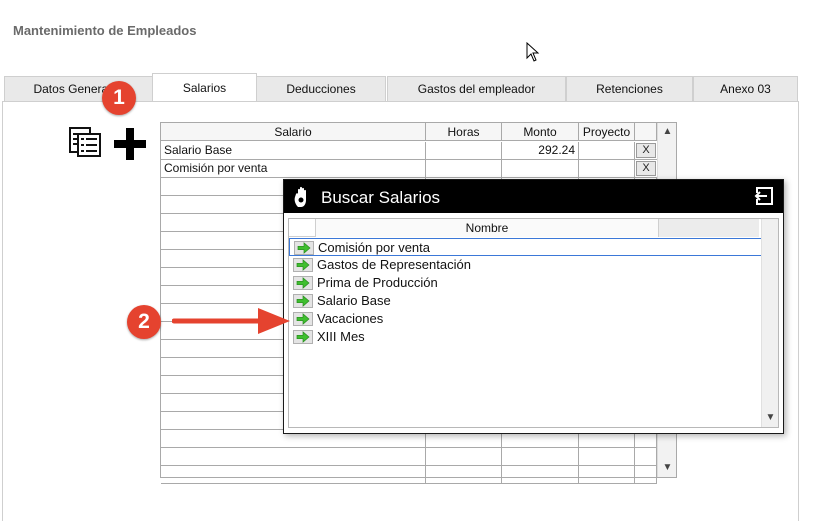 This screenshot has height=521, width=826. Describe the element at coordinates (321, 89) in the screenshot. I see `tab-deducciones: Deducciones` at that location.